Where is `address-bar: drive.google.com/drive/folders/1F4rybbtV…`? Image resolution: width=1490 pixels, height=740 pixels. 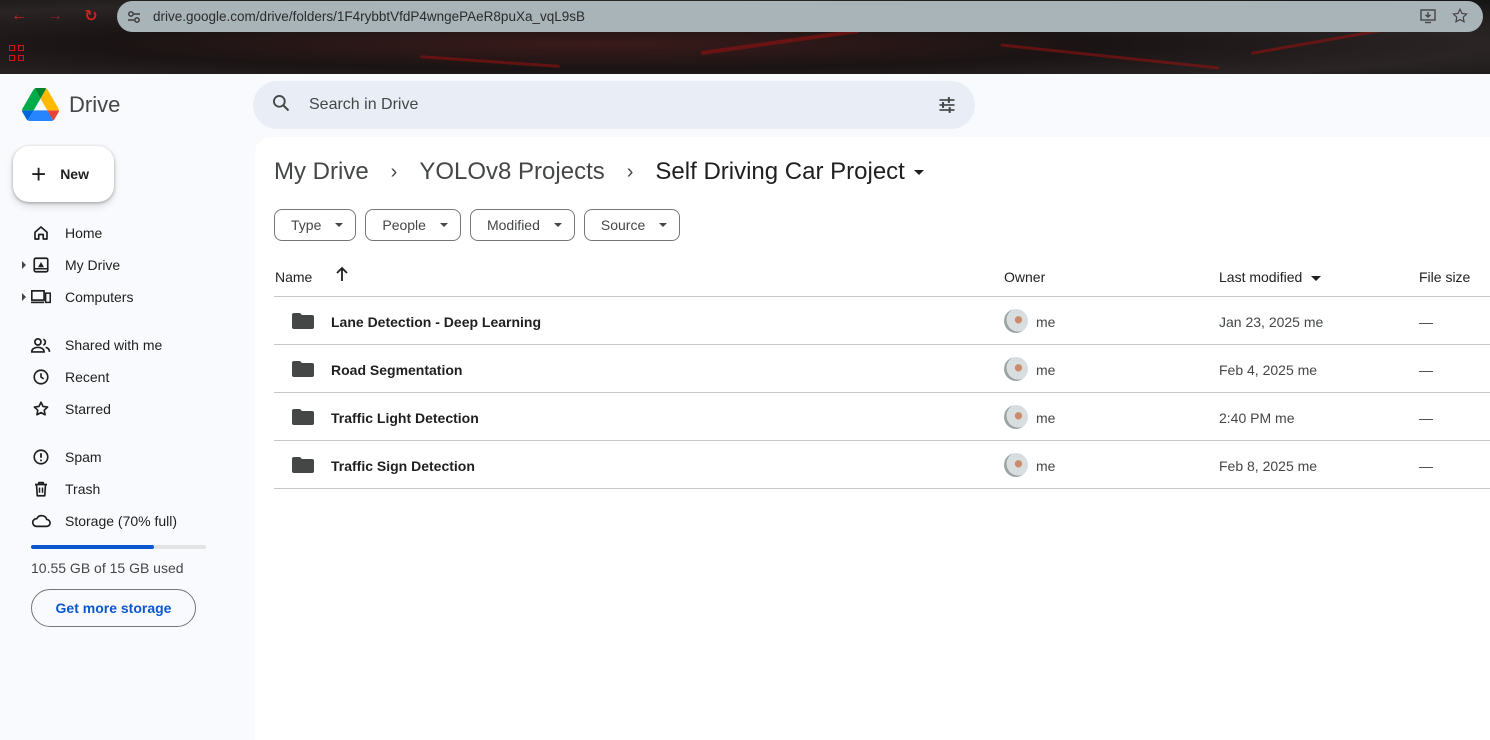 address-bar: drive.google.com/drive/folders/1F4rybbtV… is located at coordinates (800, 16).